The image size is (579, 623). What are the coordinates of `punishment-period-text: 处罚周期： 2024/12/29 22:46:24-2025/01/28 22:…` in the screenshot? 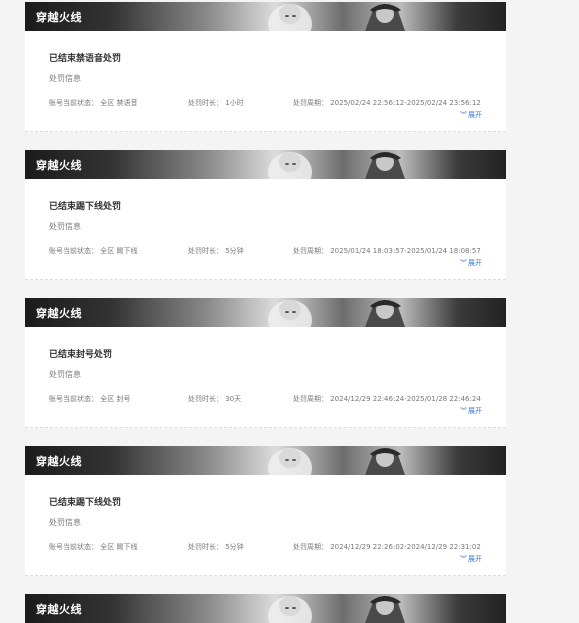 It's located at (387, 399).